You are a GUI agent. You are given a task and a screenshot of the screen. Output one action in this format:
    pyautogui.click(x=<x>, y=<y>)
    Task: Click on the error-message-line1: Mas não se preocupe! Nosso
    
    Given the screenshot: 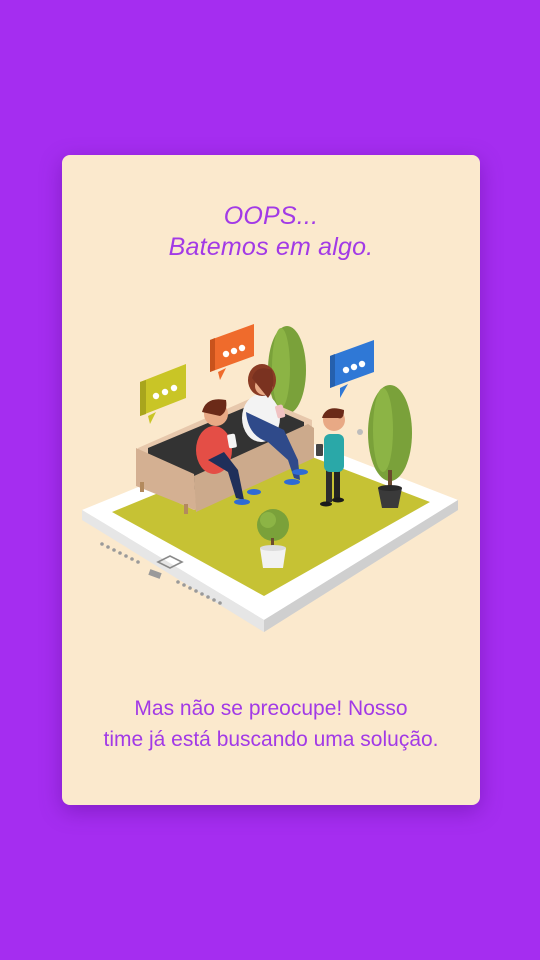 What is the action you would take?
    pyautogui.click(x=271, y=708)
    